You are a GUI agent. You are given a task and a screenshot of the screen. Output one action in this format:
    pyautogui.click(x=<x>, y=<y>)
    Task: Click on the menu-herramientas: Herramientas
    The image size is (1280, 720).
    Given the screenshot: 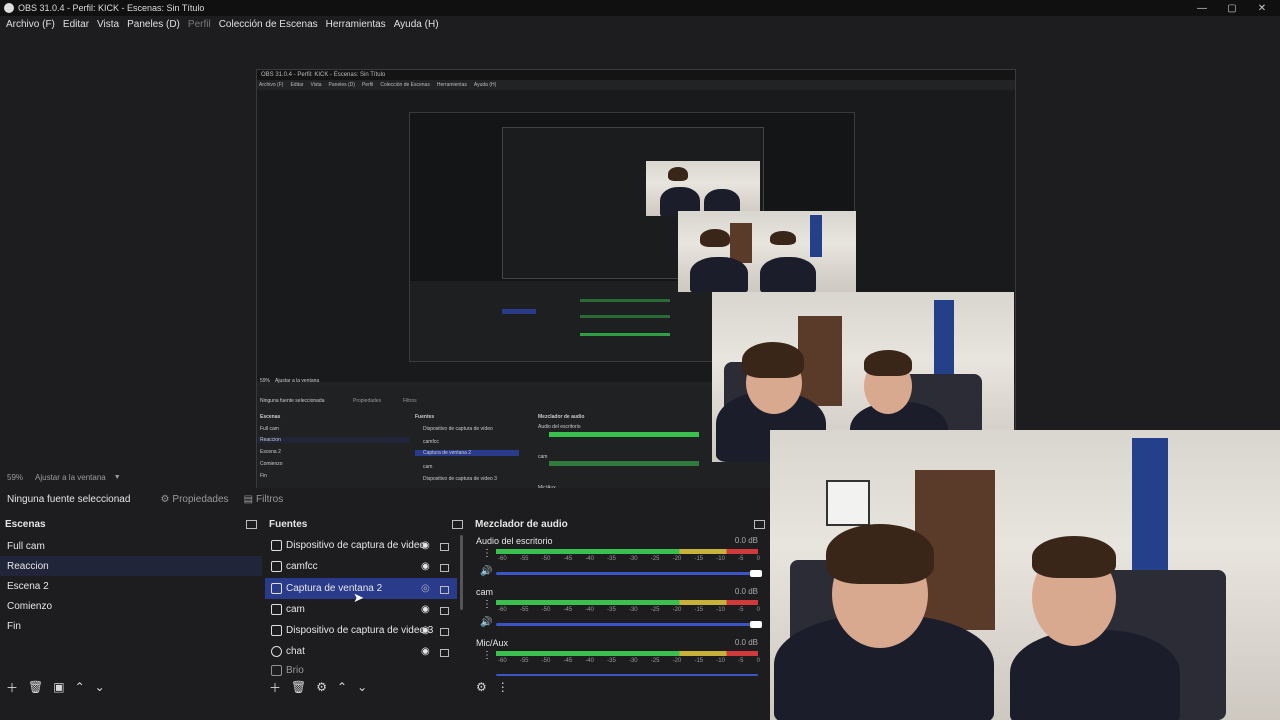 What is the action you would take?
    pyautogui.click(x=356, y=24)
    